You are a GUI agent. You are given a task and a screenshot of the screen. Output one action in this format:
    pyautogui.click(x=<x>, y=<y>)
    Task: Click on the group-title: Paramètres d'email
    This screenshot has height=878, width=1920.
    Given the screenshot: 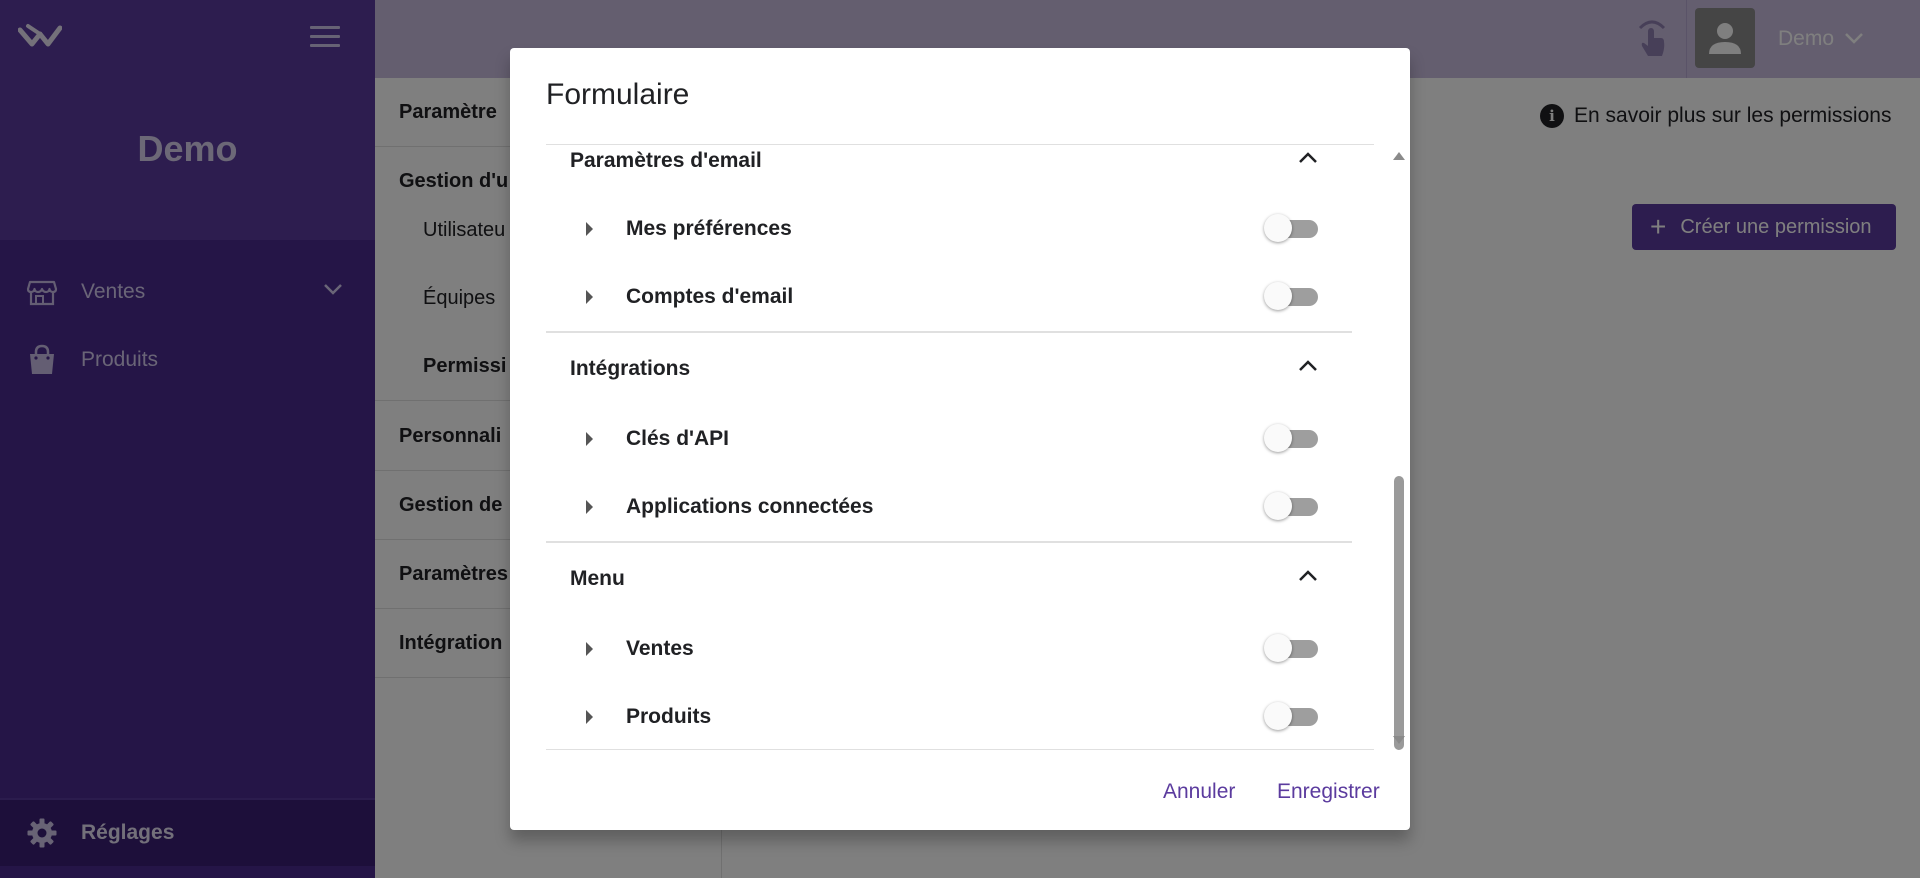 What is the action you would take?
    pyautogui.click(x=666, y=160)
    